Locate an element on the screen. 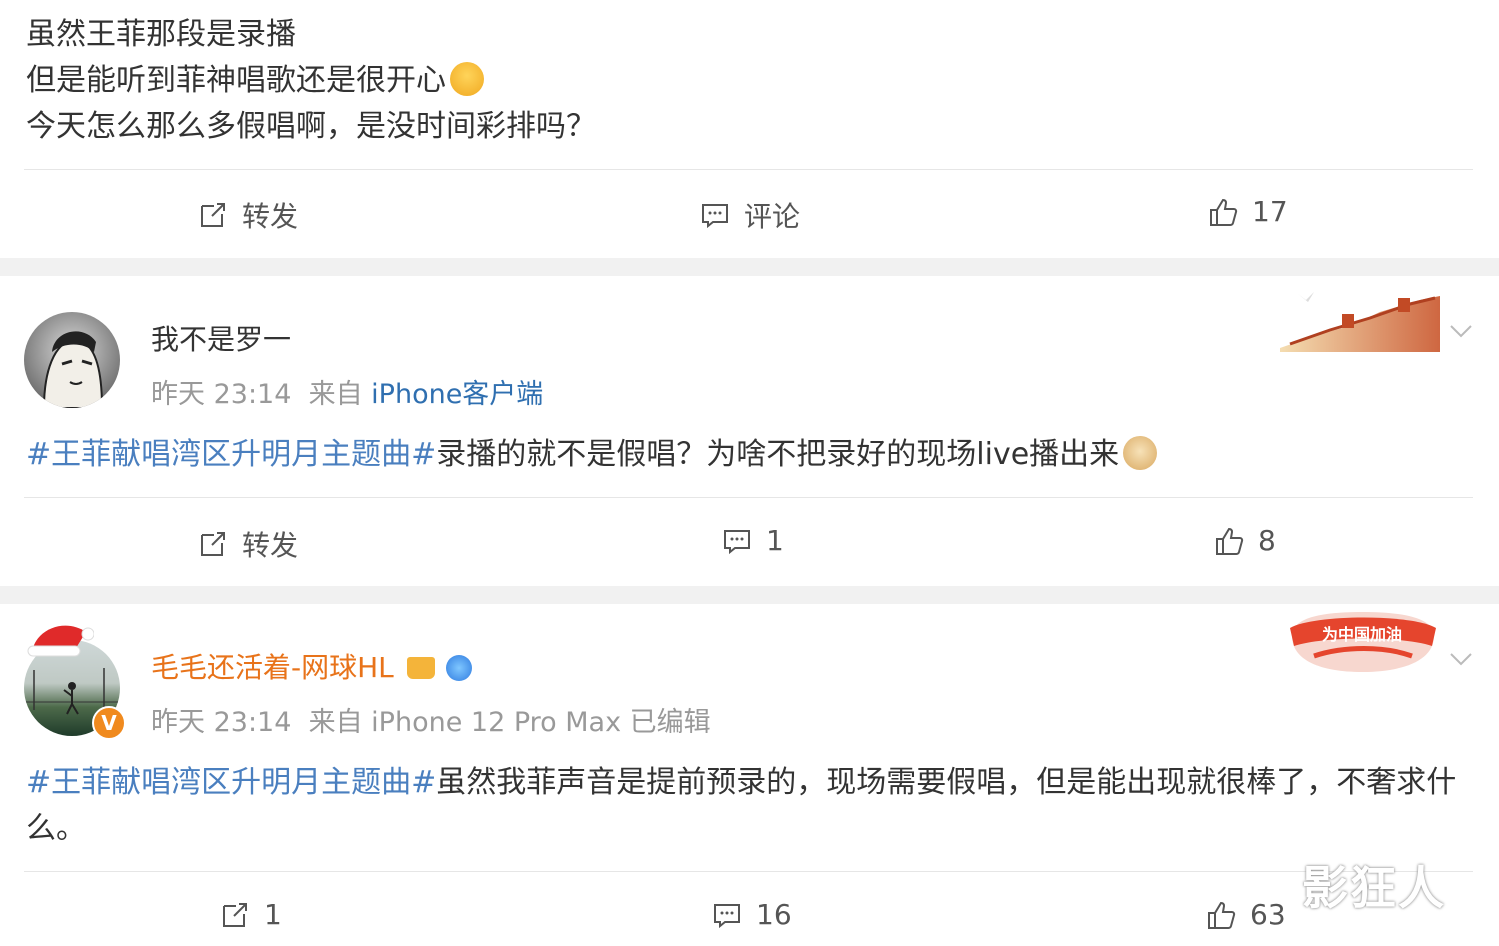 The height and width of the screenshot is (946, 1499). like-count: 63 is located at coordinates (1268, 914).